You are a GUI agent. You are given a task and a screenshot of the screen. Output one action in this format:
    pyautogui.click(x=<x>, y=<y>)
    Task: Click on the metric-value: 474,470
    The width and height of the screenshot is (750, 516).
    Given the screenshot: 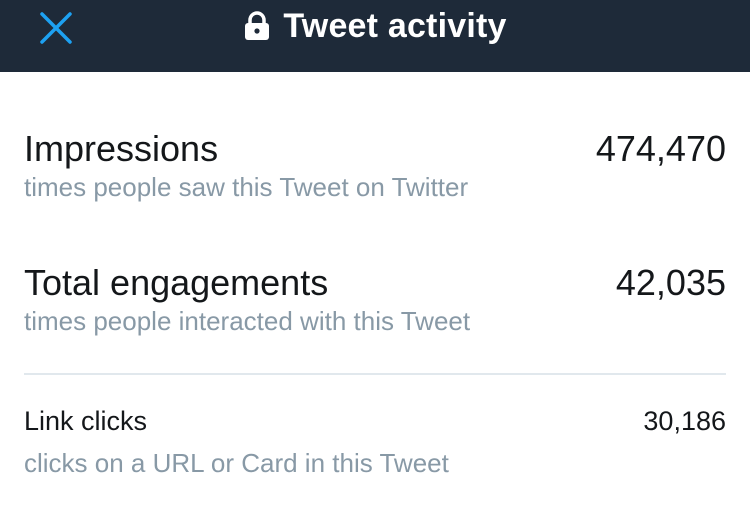 What is the action you would take?
    pyautogui.click(x=660, y=148)
    